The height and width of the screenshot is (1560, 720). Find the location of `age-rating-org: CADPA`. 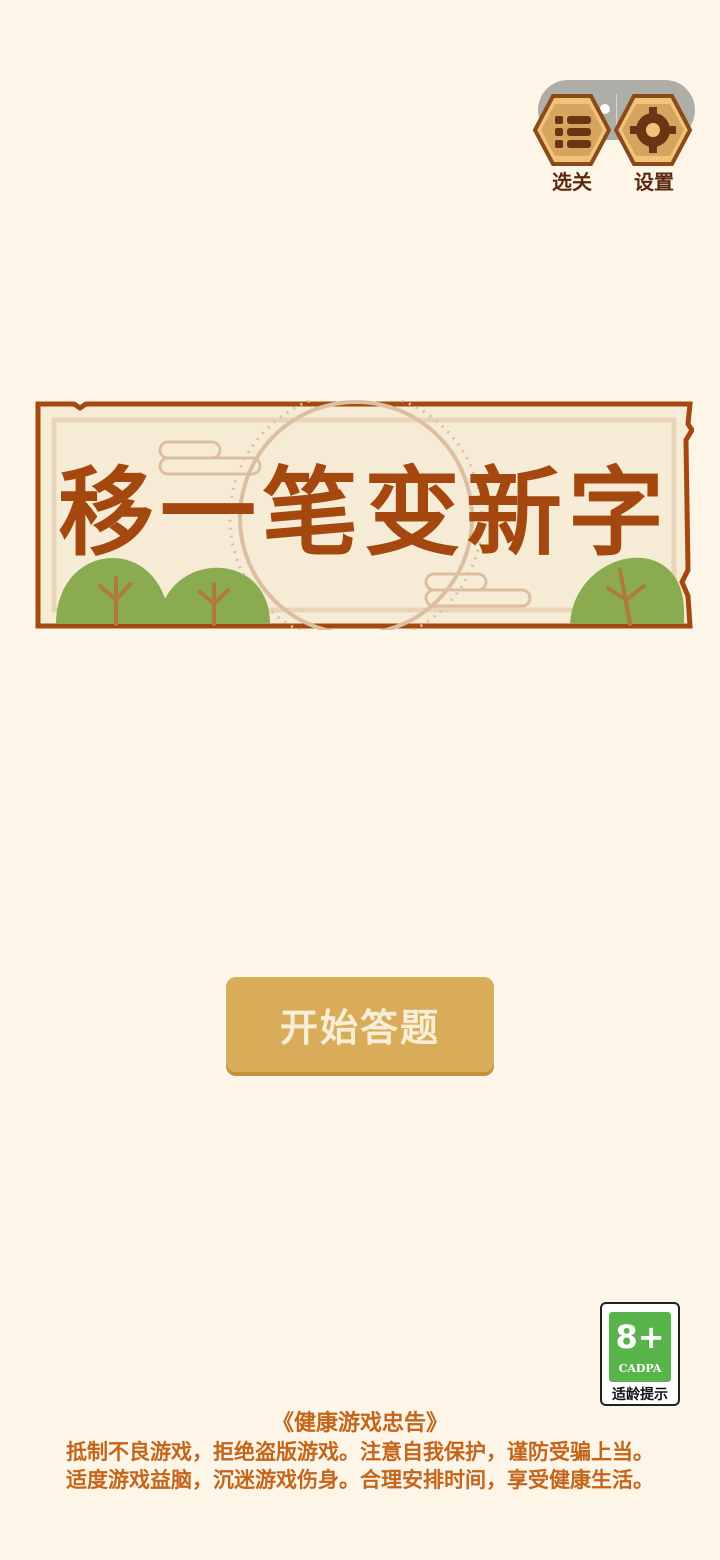

age-rating-org: CADPA is located at coordinates (640, 1368).